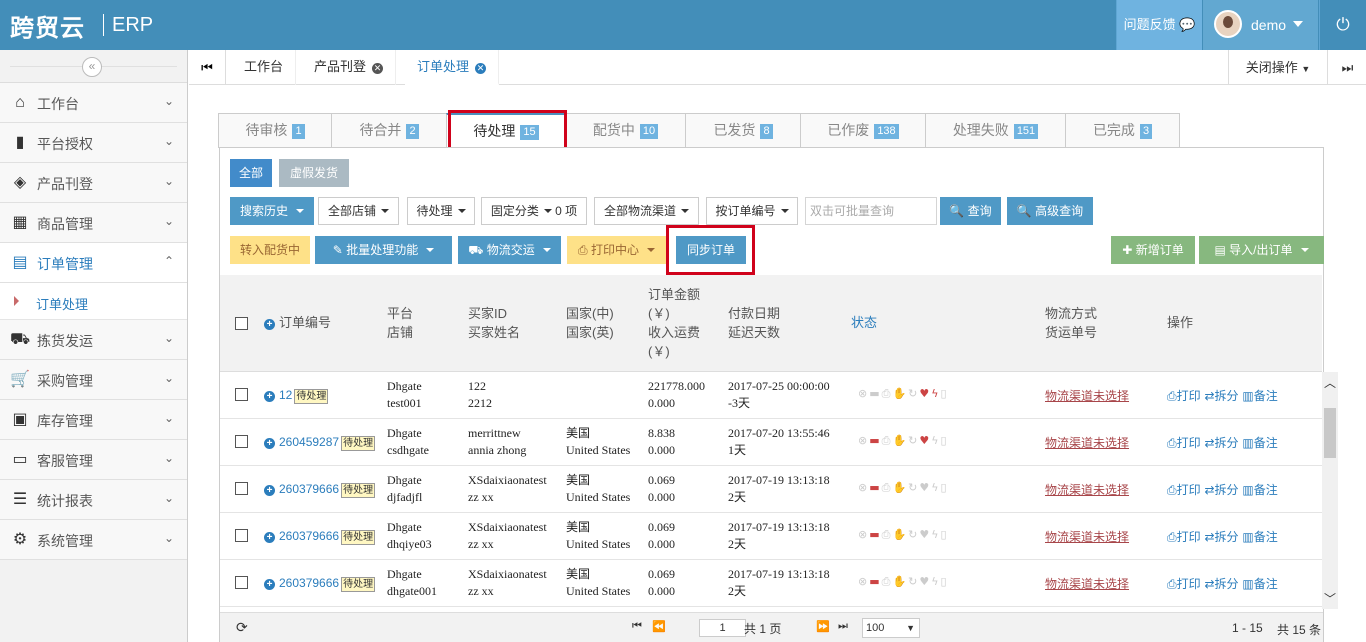 The image size is (1366, 642). Describe the element at coordinates (242, 627) in the screenshot. I see `refresh-icon: ⟳` at that location.